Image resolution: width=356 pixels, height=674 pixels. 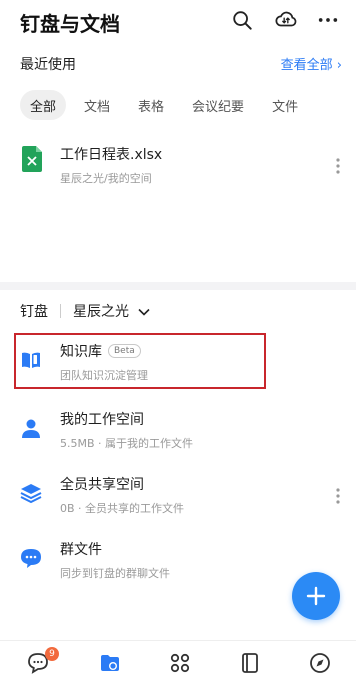 I want to click on drive-item-my-workspace: 我的工作空间 5.5MB · 属于我的工作文件, so click(x=178, y=431).